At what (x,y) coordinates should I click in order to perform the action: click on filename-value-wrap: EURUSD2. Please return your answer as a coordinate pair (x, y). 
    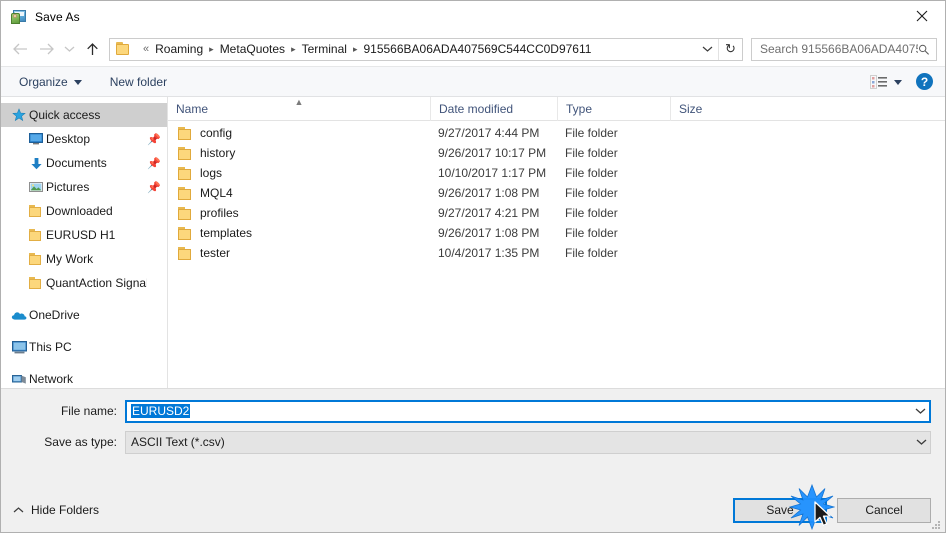
    Looking at the image, I should click on (521, 411).